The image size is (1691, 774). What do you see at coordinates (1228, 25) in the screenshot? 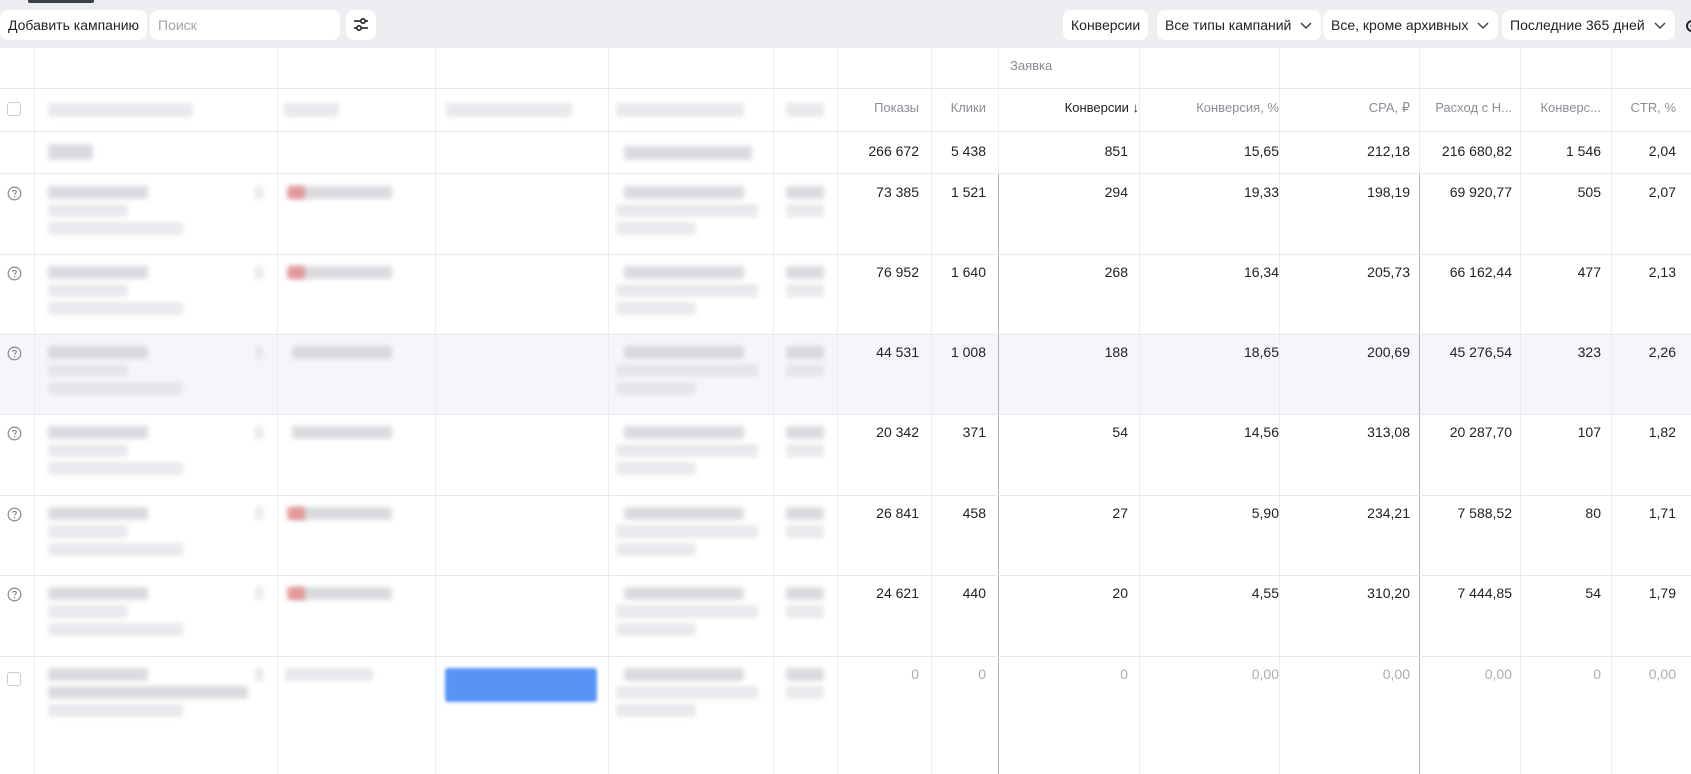
I see `campaign-types-value: Все типы кампаний` at bounding box center [1228, 25].